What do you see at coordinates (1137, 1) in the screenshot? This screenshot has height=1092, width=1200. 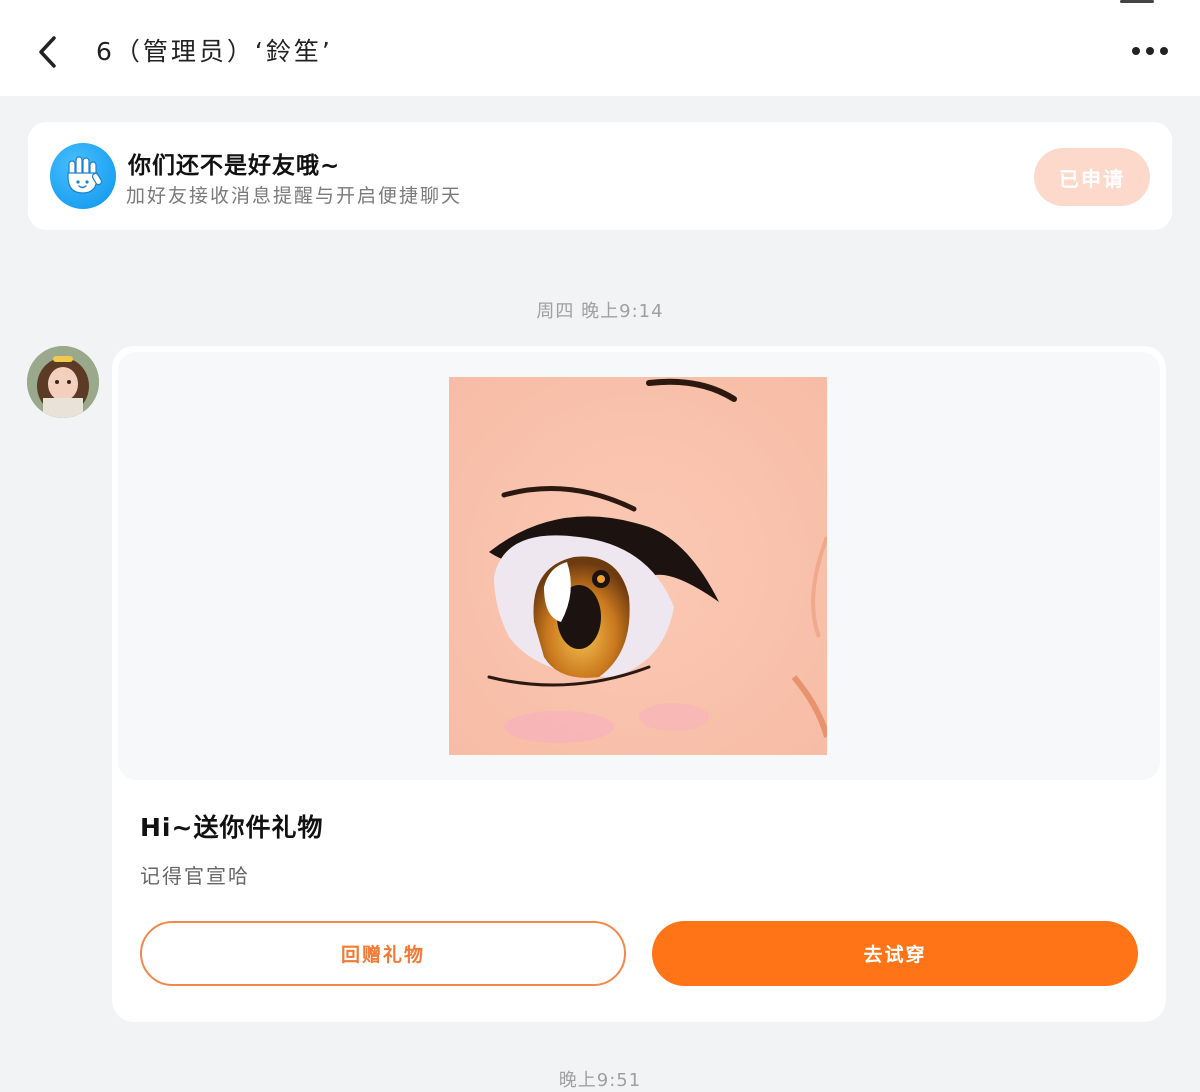 I see `status-bar-indicator` at bounding box center [1137, 1].